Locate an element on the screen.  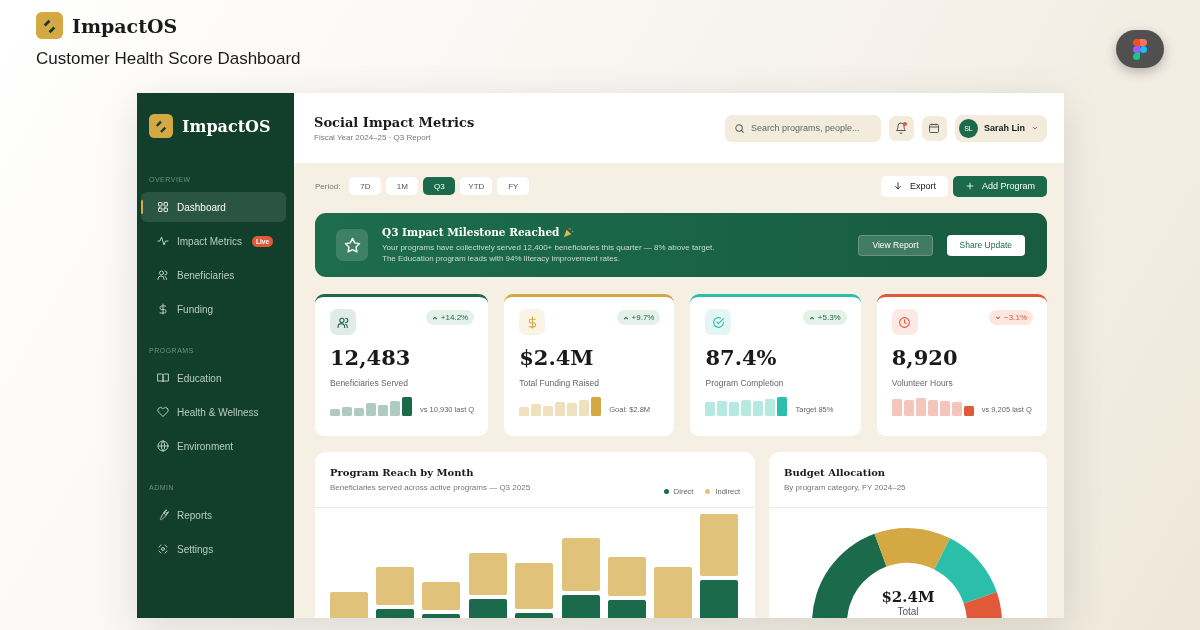
book-icon is located at coordinates (163, 378).